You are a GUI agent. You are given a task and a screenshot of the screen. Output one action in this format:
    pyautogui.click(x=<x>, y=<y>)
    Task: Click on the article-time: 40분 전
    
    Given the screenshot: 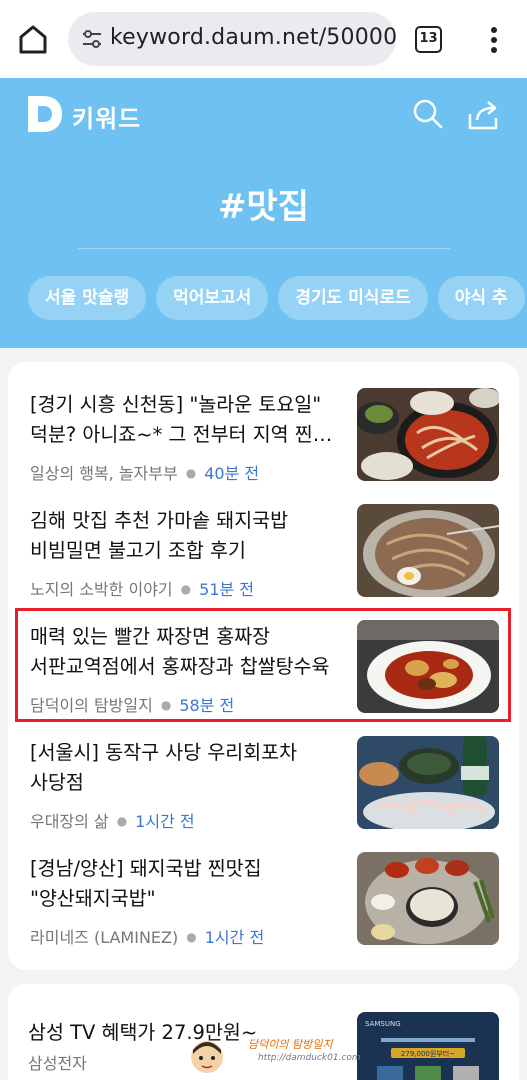 What is the action you would take?
    pyautogui.click(x=232, y=473)
    